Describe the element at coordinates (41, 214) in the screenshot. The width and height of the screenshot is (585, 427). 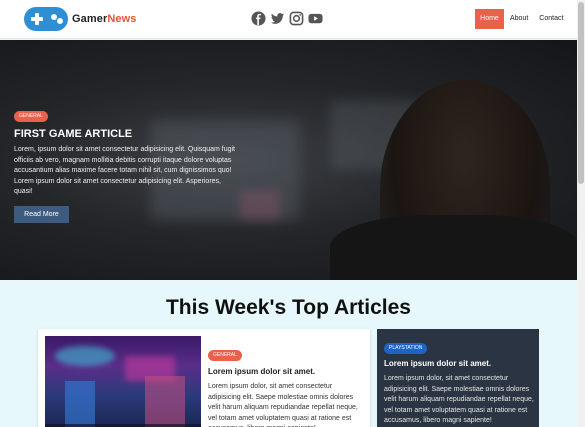
I see `read-more-button: Read More` at that location.